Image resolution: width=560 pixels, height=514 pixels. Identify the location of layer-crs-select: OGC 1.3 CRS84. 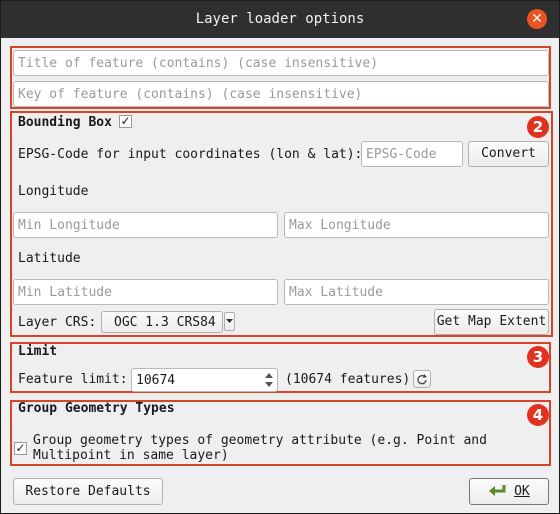
(162, 322).